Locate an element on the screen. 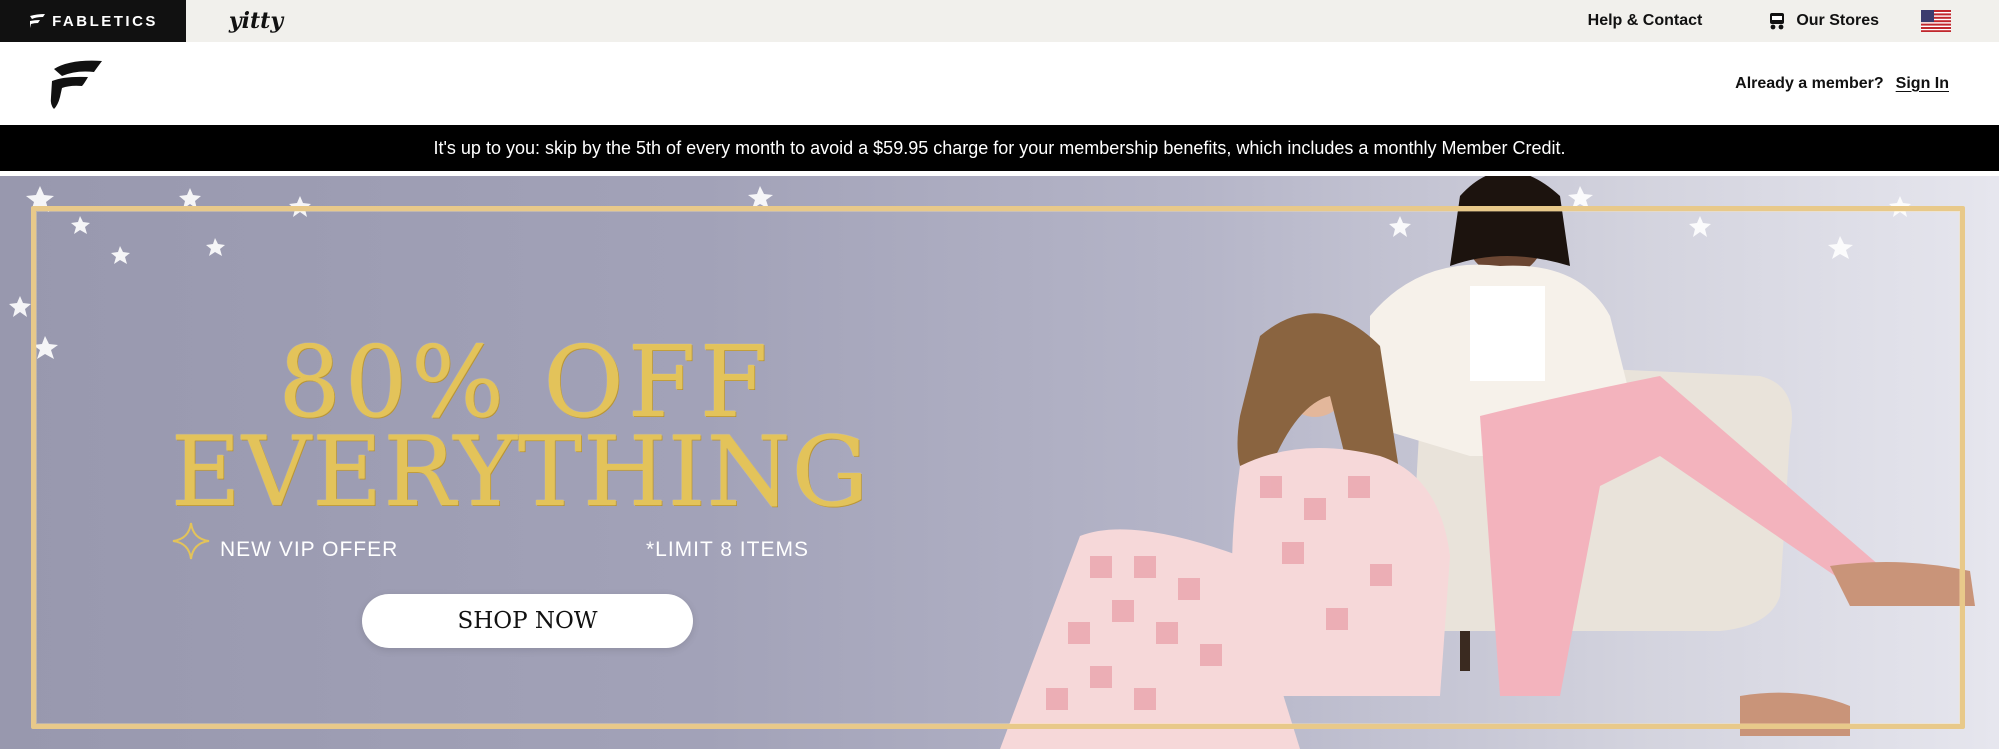  yitty-brand-tab: yitty is located at coordinates (256, 21).